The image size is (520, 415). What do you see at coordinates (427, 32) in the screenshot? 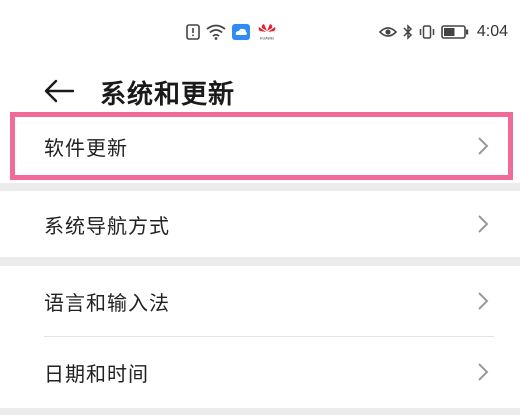
I see `vibrate-icon` at bounding box center [427, 32].